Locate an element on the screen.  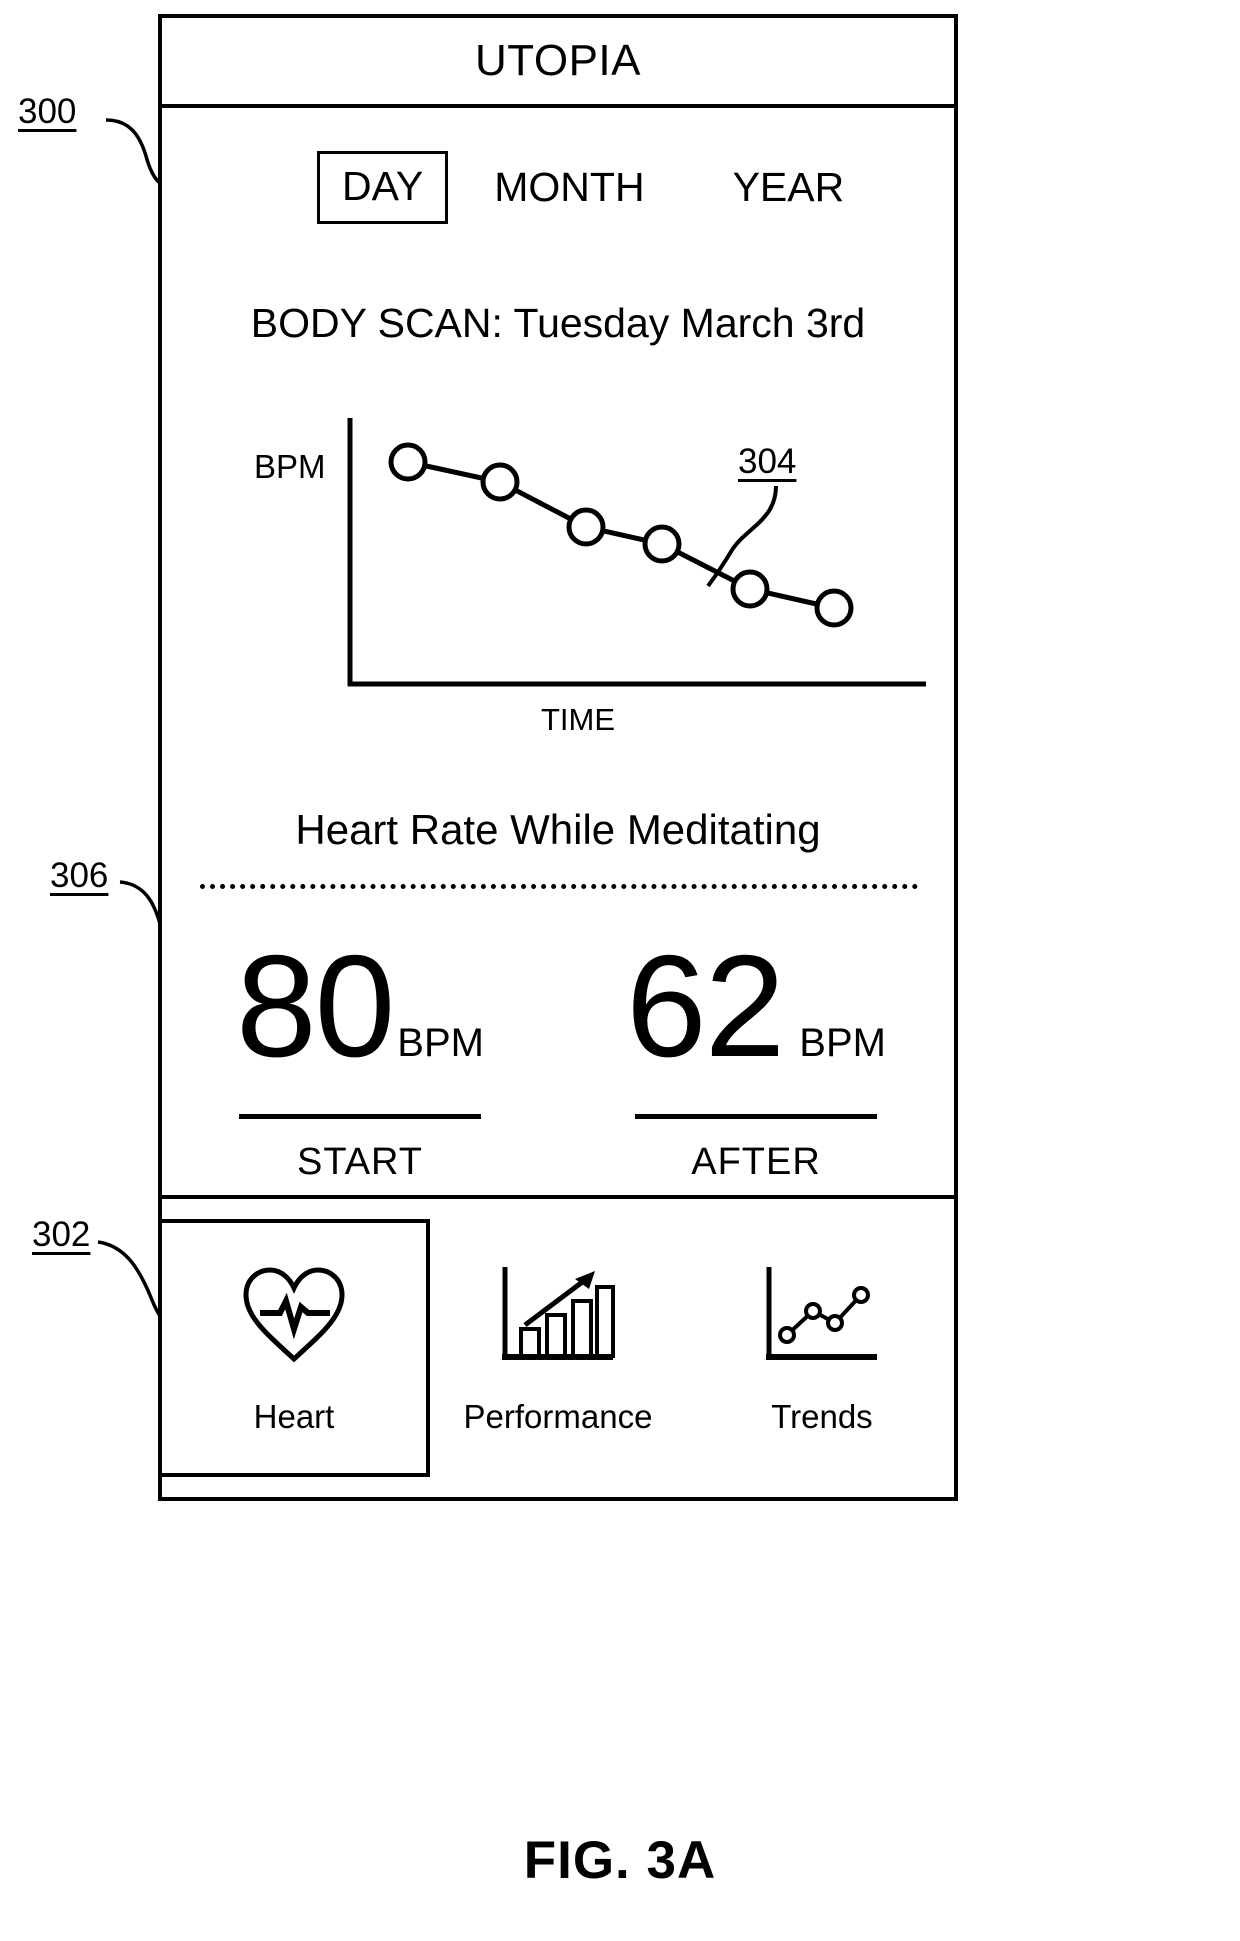
chart-subtitle: Heart Rate While Meditating is located at coordinates (558, 829).